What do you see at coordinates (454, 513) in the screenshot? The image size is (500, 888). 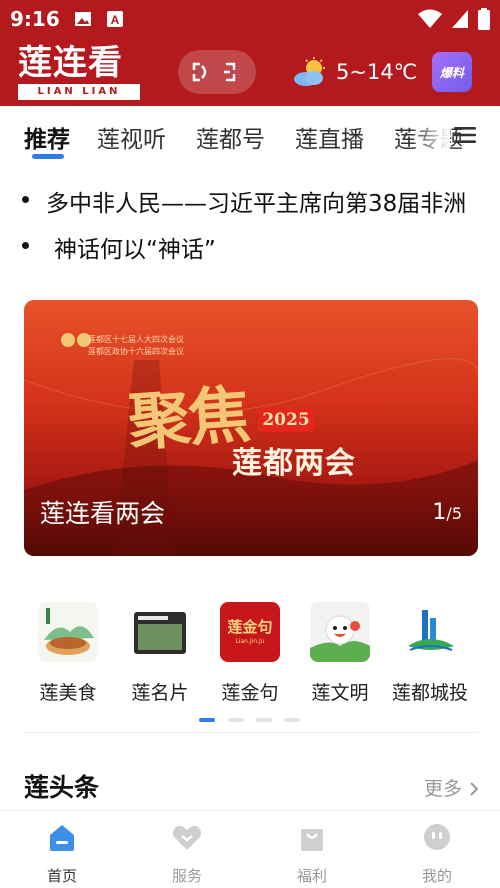 I see `banner-page-total: /5` at bounding box center [454, 513].